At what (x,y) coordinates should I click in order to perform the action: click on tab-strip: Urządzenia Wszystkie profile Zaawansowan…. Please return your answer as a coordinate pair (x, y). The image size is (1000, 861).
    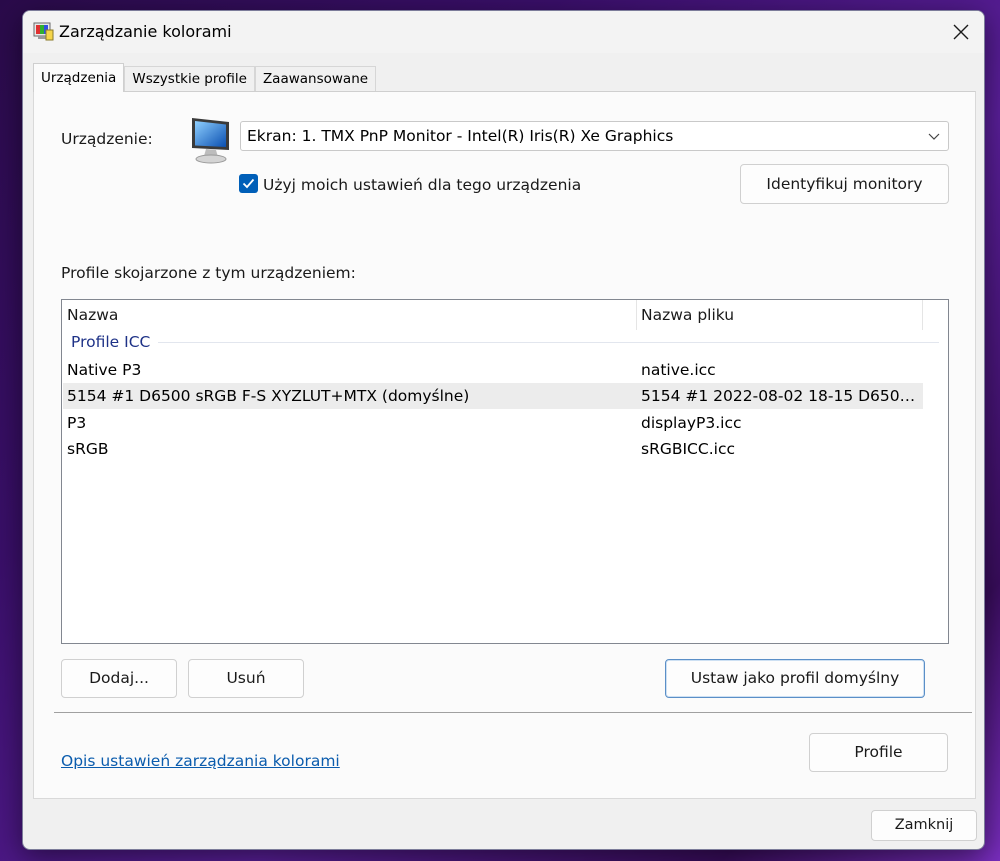
    Looking at the image, I should click on (205, 77).